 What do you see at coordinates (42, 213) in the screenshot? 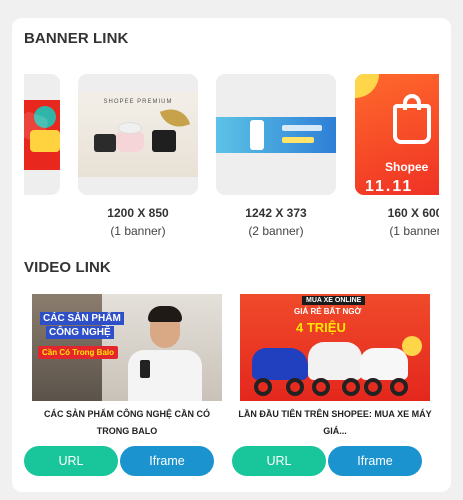
I see `banner-size: 0` at bounding box center [42, 213].